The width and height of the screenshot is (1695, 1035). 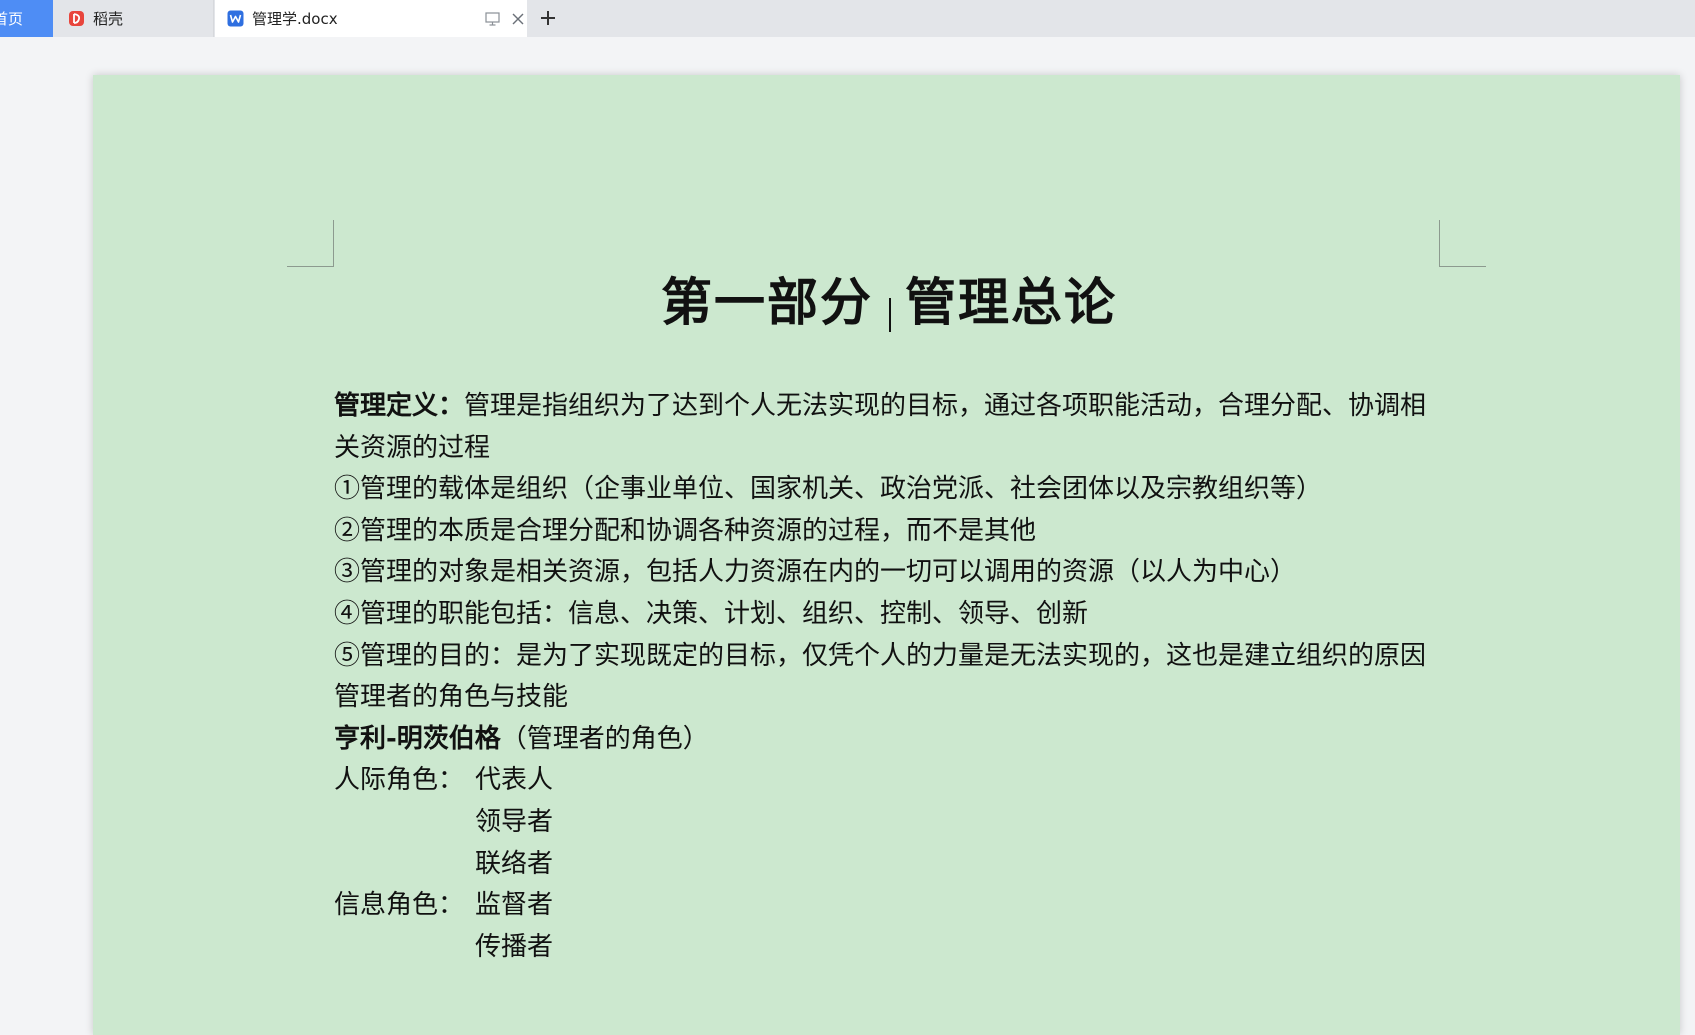 I want to click on text-cursor, so click(x=890, y=315).